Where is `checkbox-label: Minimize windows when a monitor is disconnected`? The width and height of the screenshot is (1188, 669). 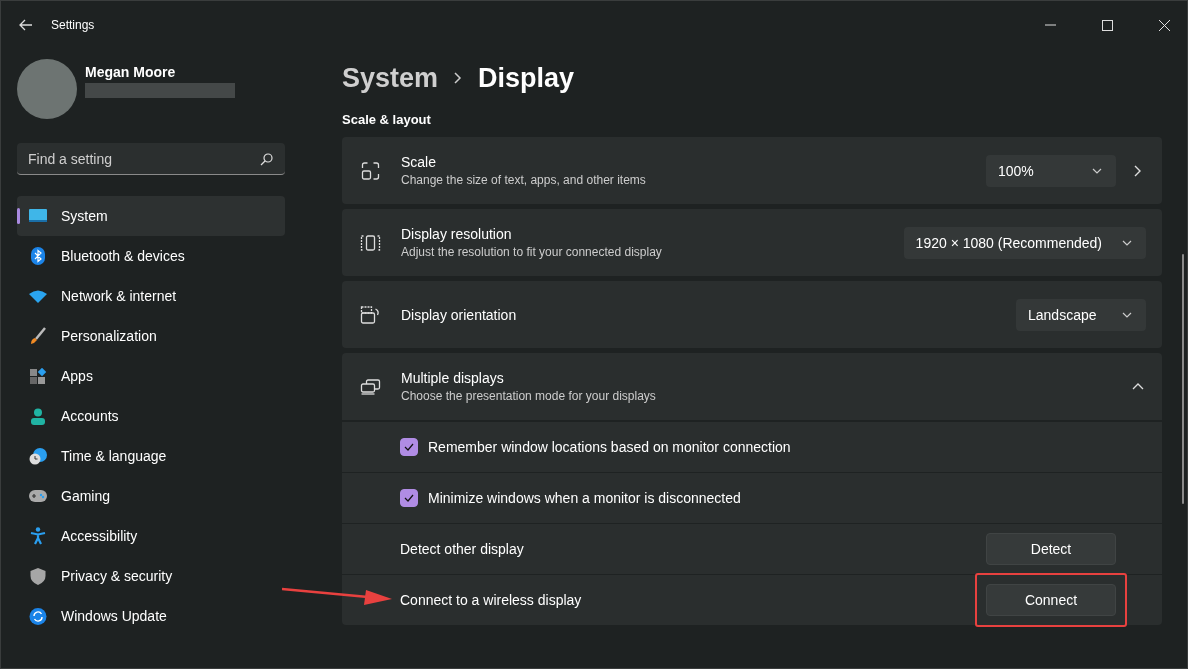
checkbox-label: Minimize windows when a monitor is disconnected is located at coordinates (584, 498).